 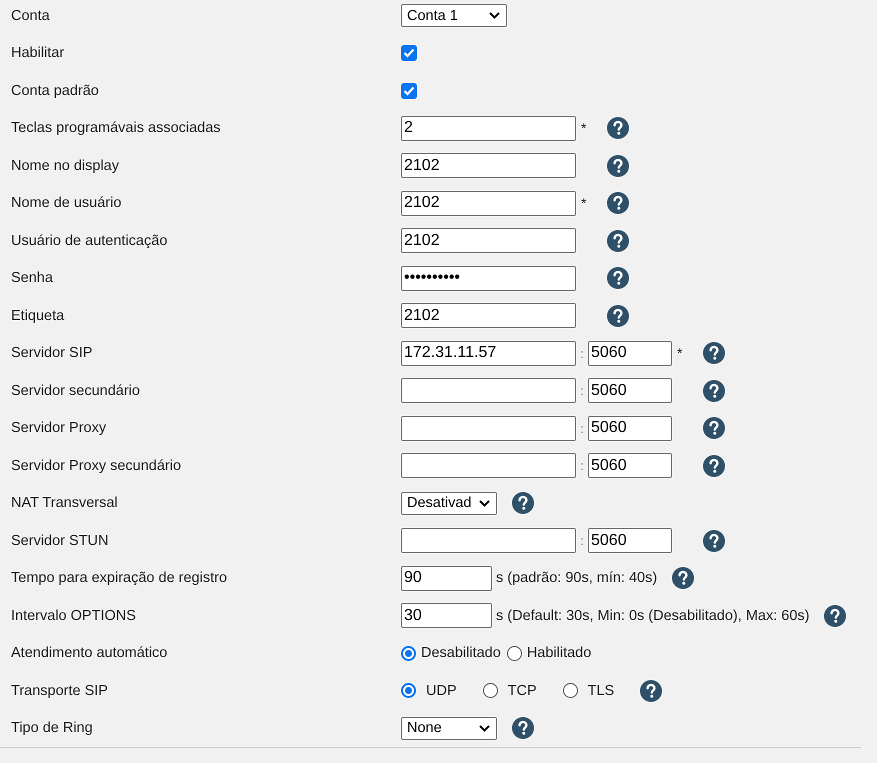 What do you see at coordinates (488, 278) in the screenshot?
I see `input-field: ••••••••••` at bounding box center [488, 278].